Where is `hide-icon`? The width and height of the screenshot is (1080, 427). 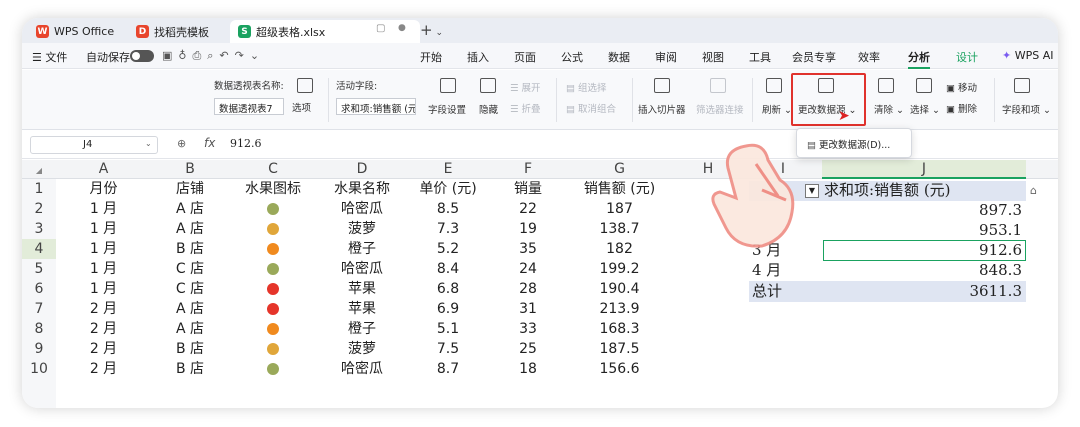 hide-icon is located at coordinates (488, 85).